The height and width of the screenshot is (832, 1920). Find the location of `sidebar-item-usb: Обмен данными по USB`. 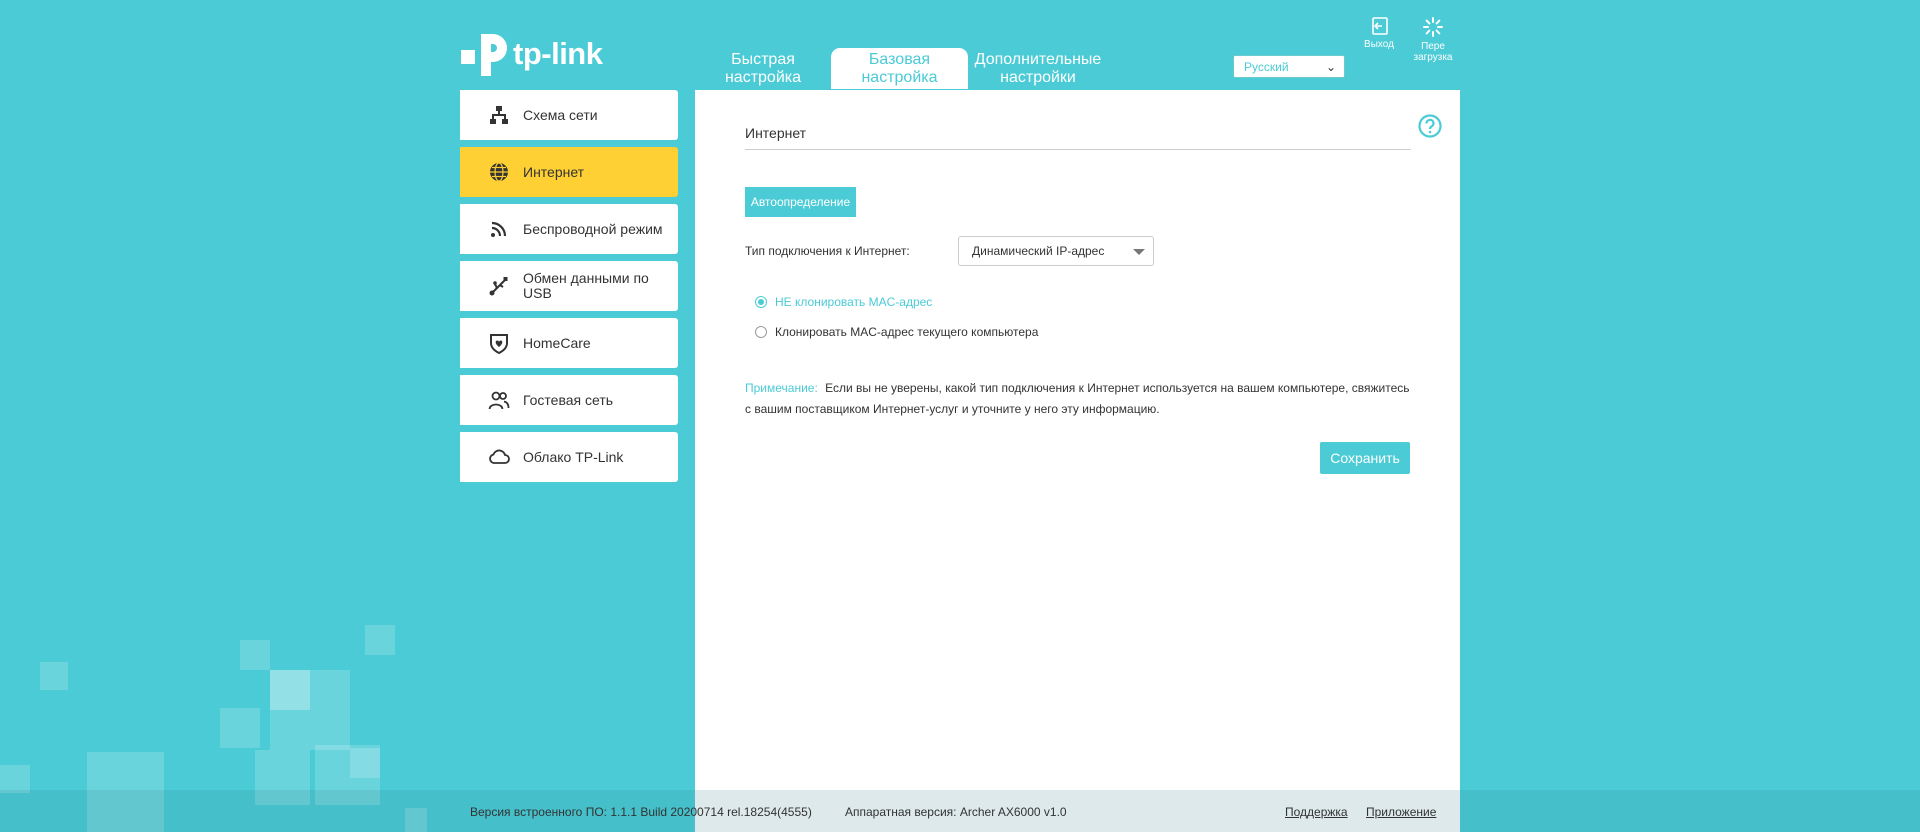

sidebar-item-usb: Обмен данными по USB is located at coordinates (569, 286).